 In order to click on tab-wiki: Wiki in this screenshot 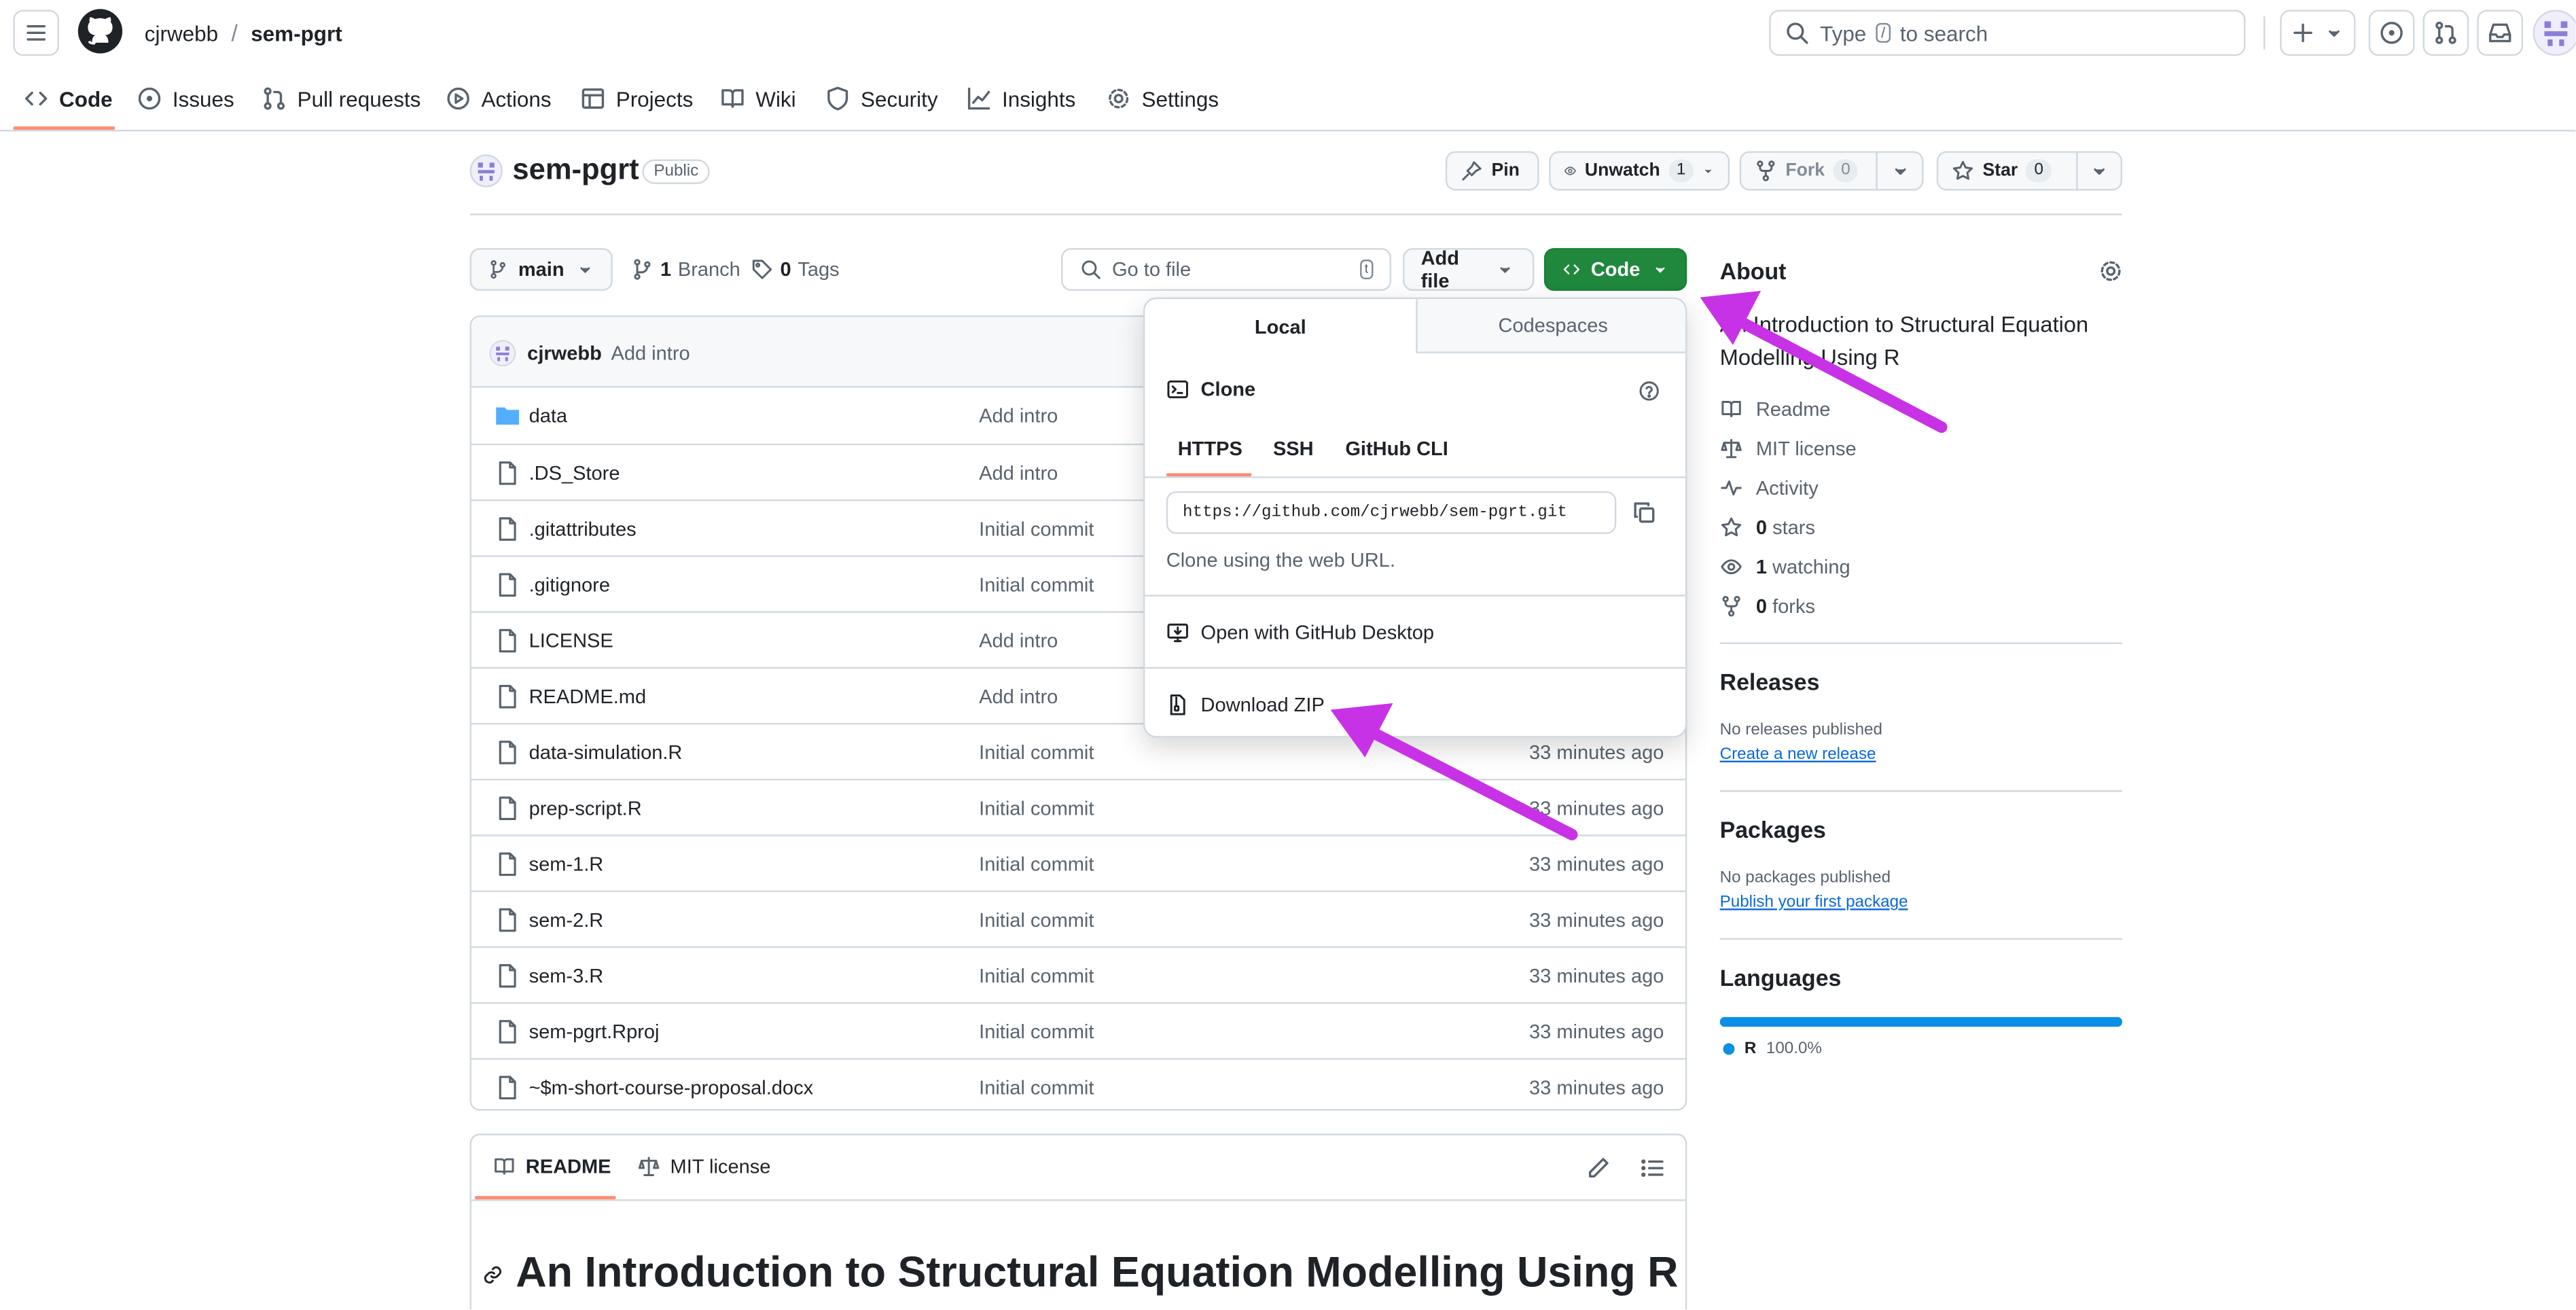, I will do `click(758, 98)`.